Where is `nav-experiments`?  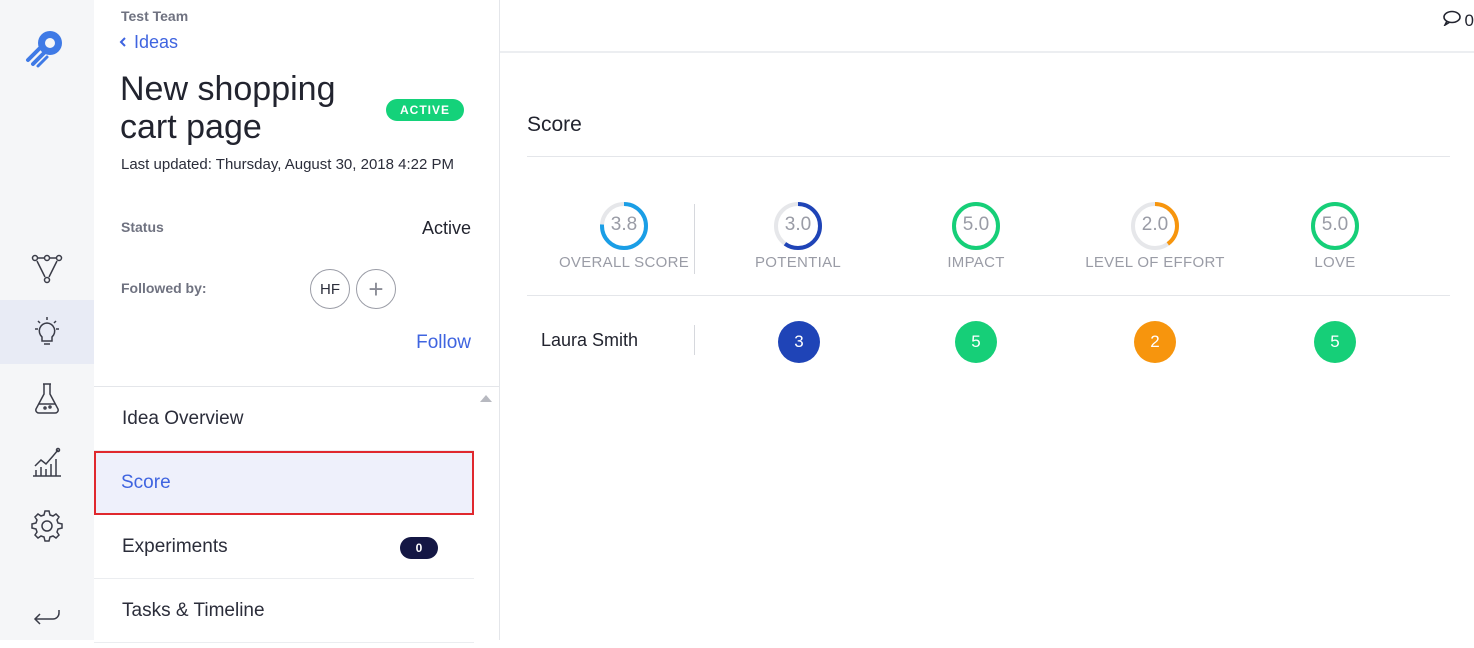 nav-experiments is located at coordinates (47, 398).